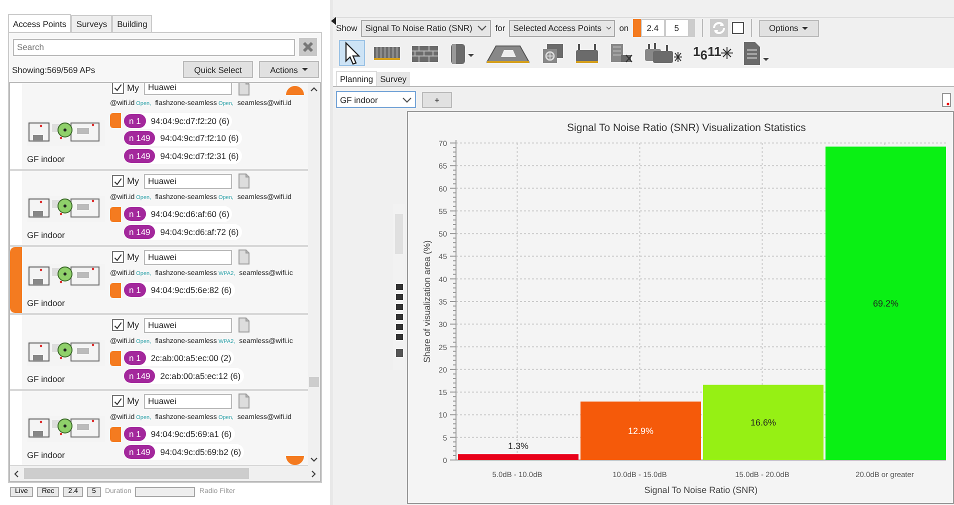  Describe the element at coordinates (562, 28) in the screenshot. I see `target-dropdown: Selected Access Points` at that location.